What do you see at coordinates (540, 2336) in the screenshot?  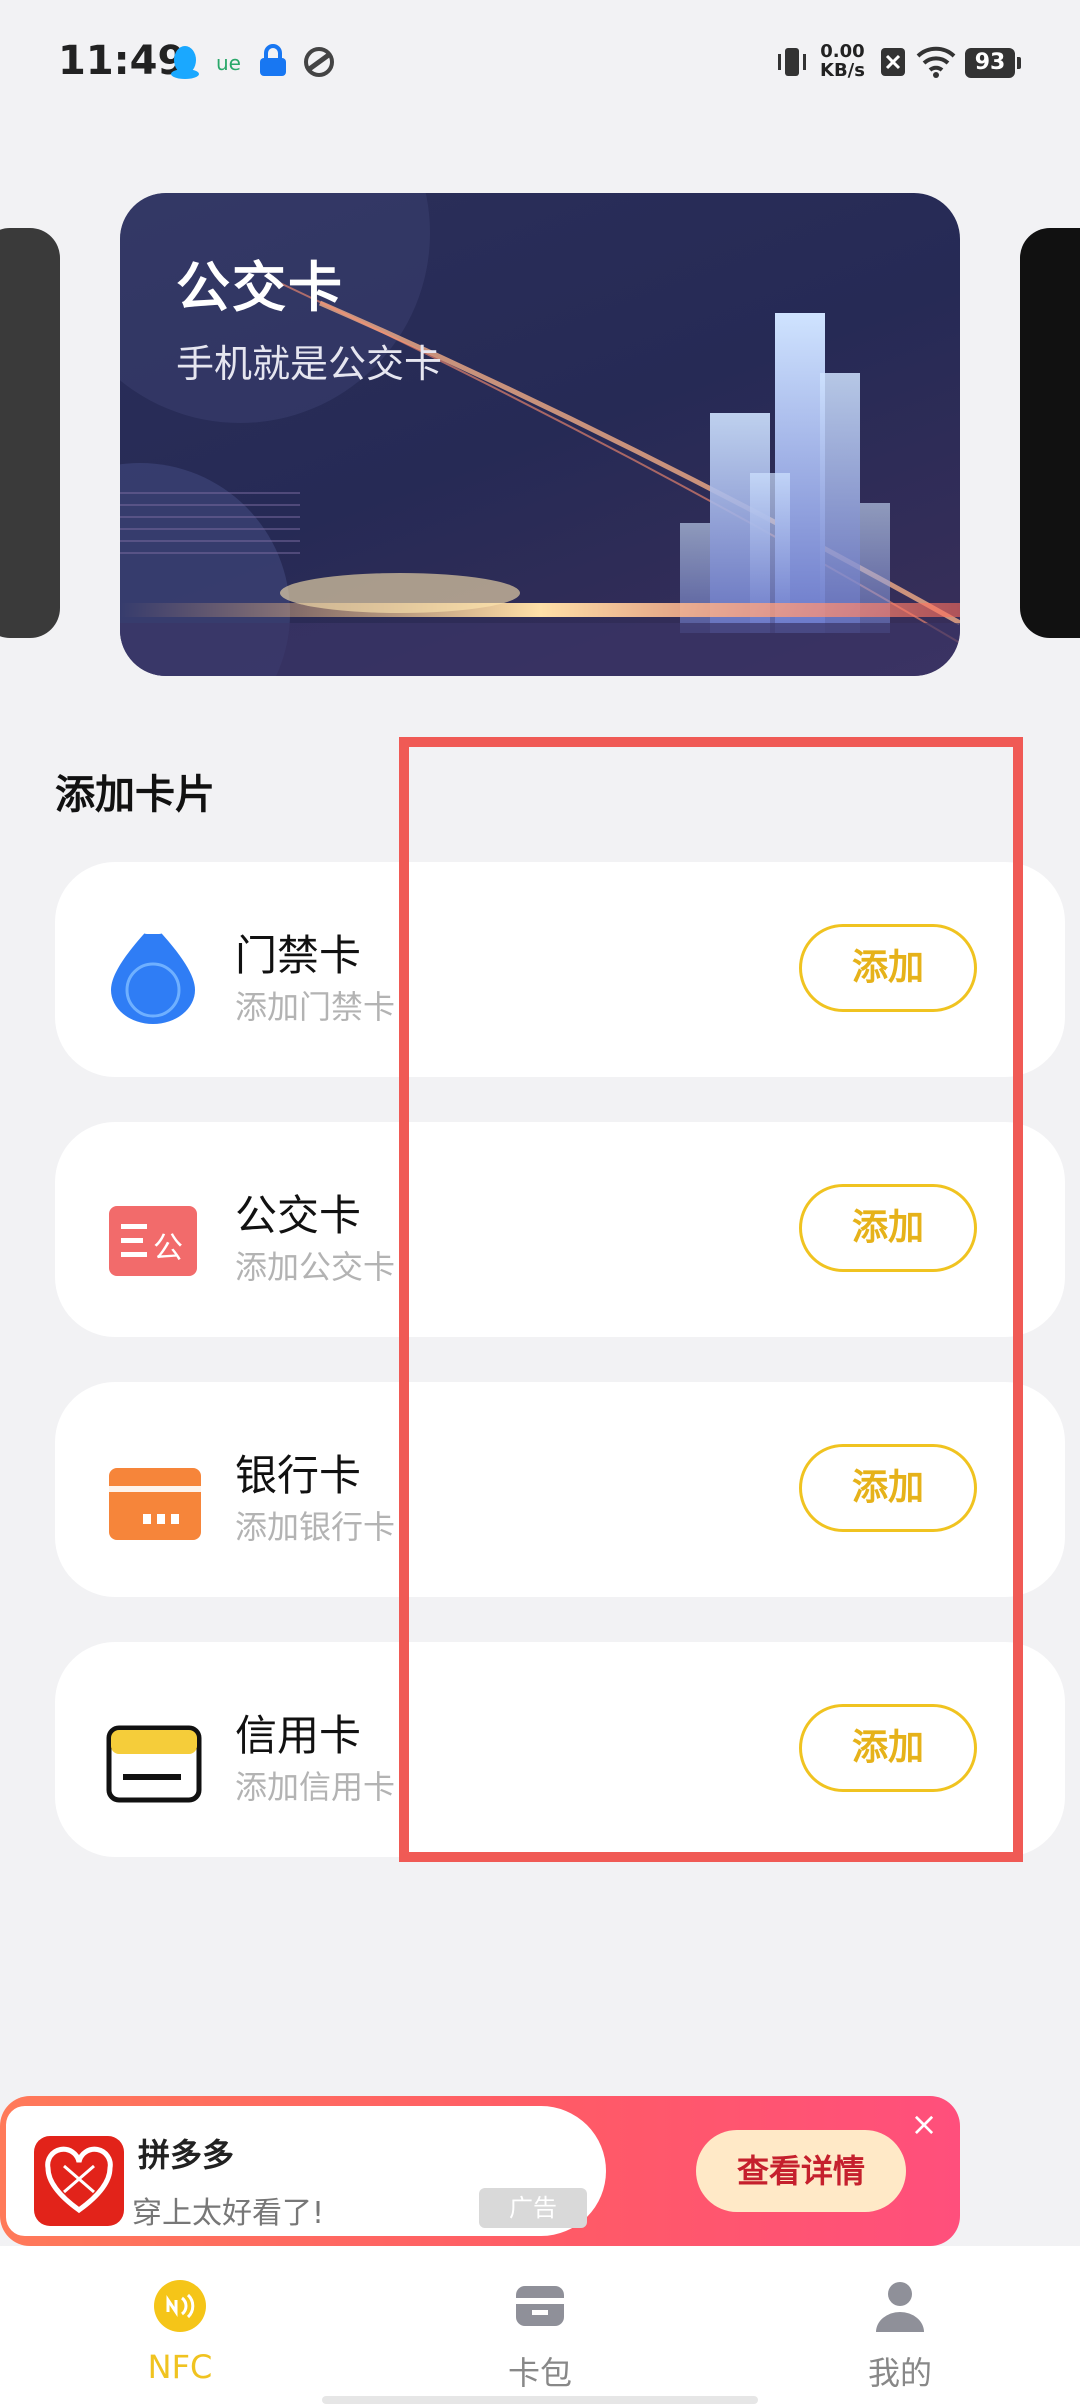 I see `nav-item-wallet: 卡包` at bounding box center [540, 2336].